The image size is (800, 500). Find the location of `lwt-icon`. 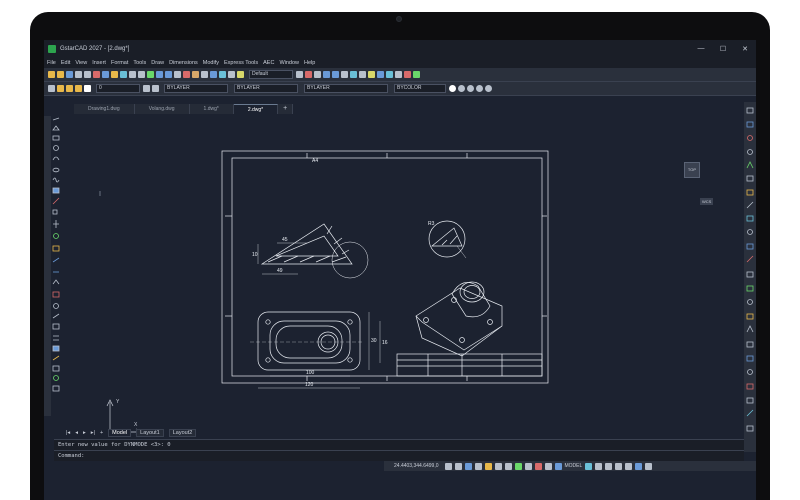

lwt-icon is located at coordinates (362, 74).